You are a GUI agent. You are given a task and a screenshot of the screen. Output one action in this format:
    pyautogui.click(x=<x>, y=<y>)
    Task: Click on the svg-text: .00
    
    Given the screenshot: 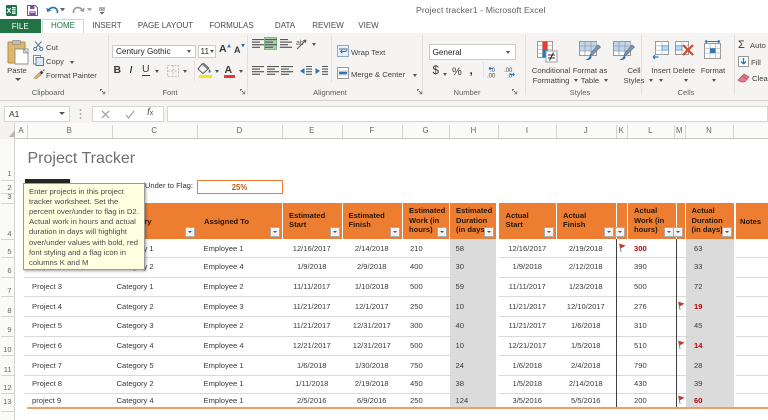 What is the action you would take?
    pyautogui.click(x=491, y=76)
    